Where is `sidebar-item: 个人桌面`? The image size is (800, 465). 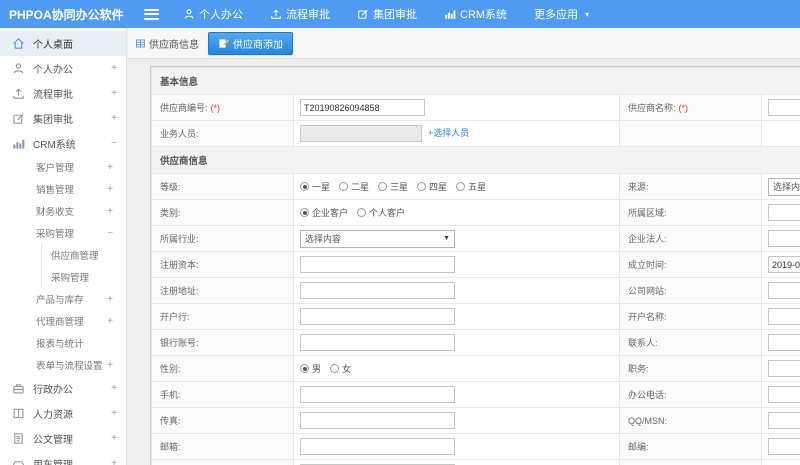 sidebar-item: 个人桌面 is located at coordinates (63, 43).